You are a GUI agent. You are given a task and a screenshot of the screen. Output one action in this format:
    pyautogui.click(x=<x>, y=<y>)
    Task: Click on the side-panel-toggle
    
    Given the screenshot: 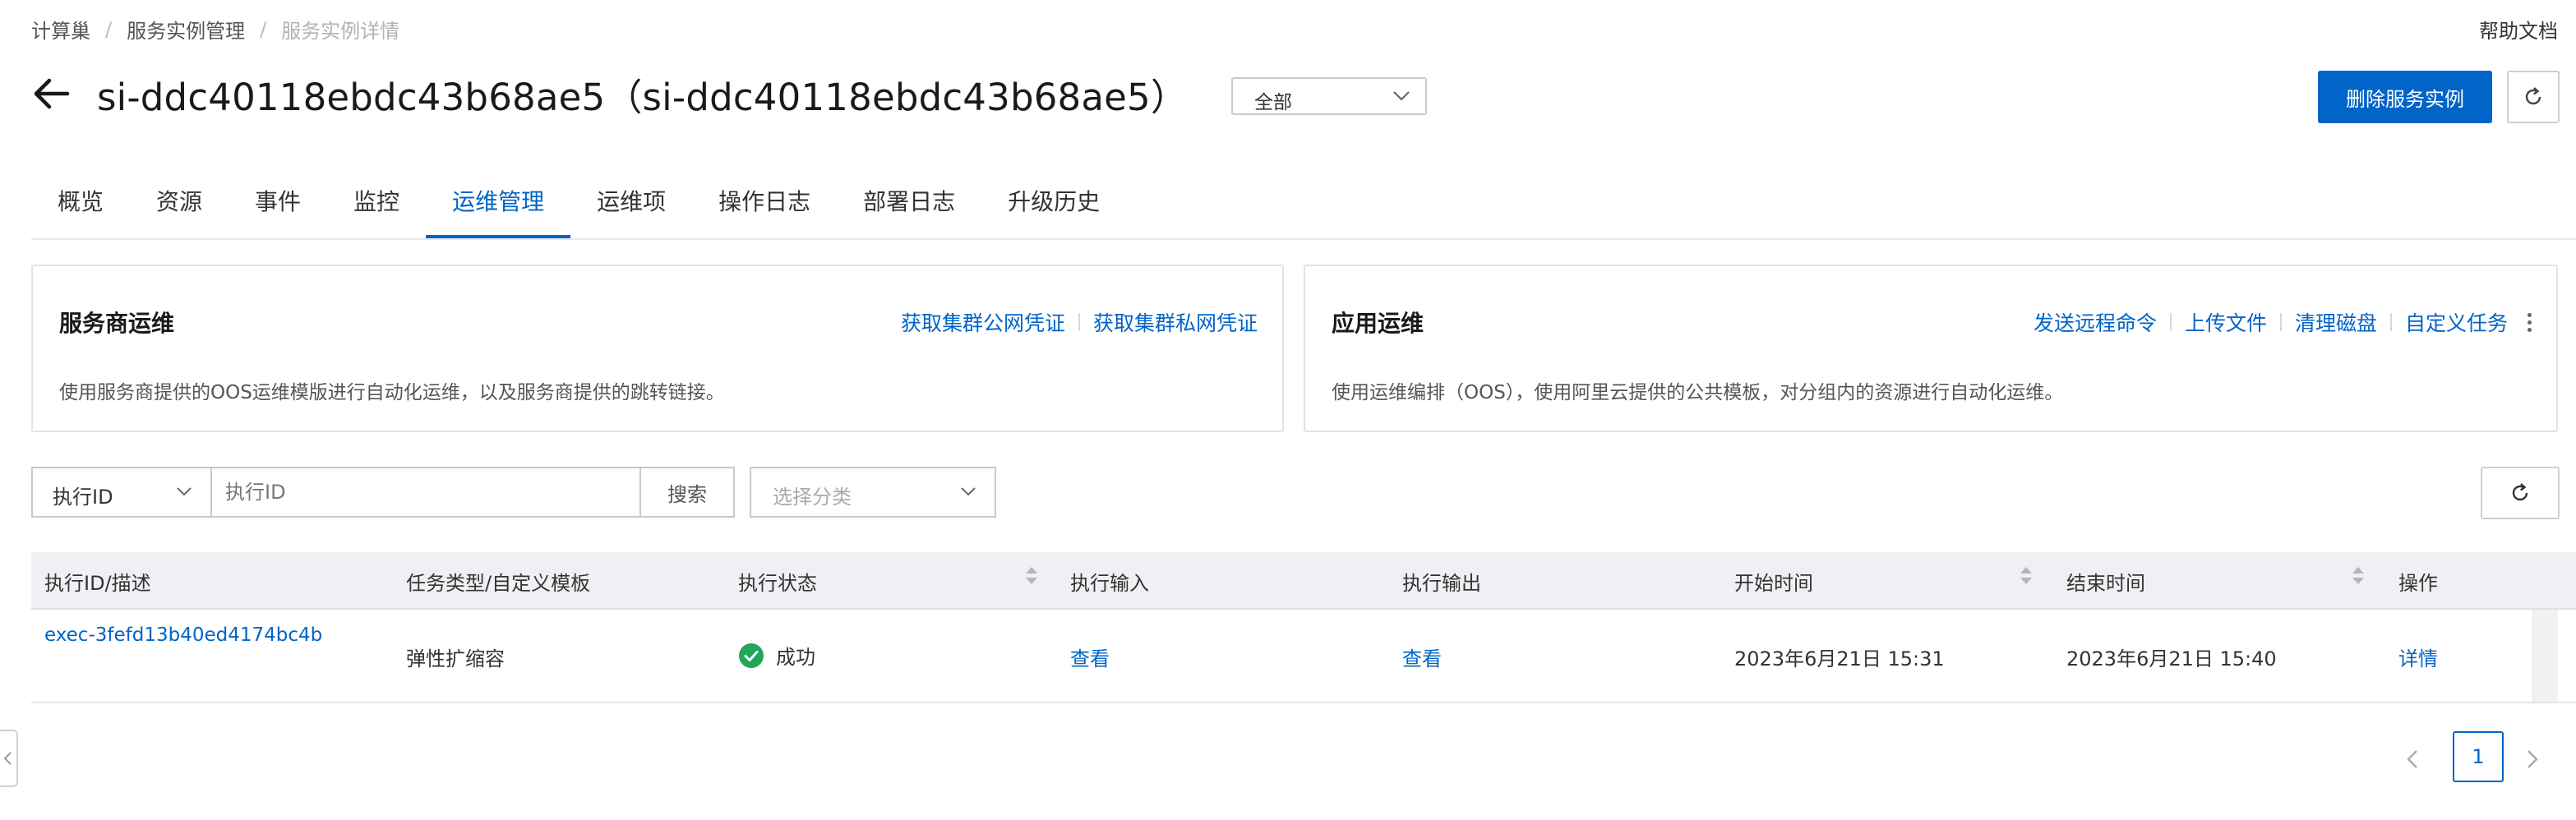 What is the action you would take?
    pyautogui.click(x=9, y=758)
    